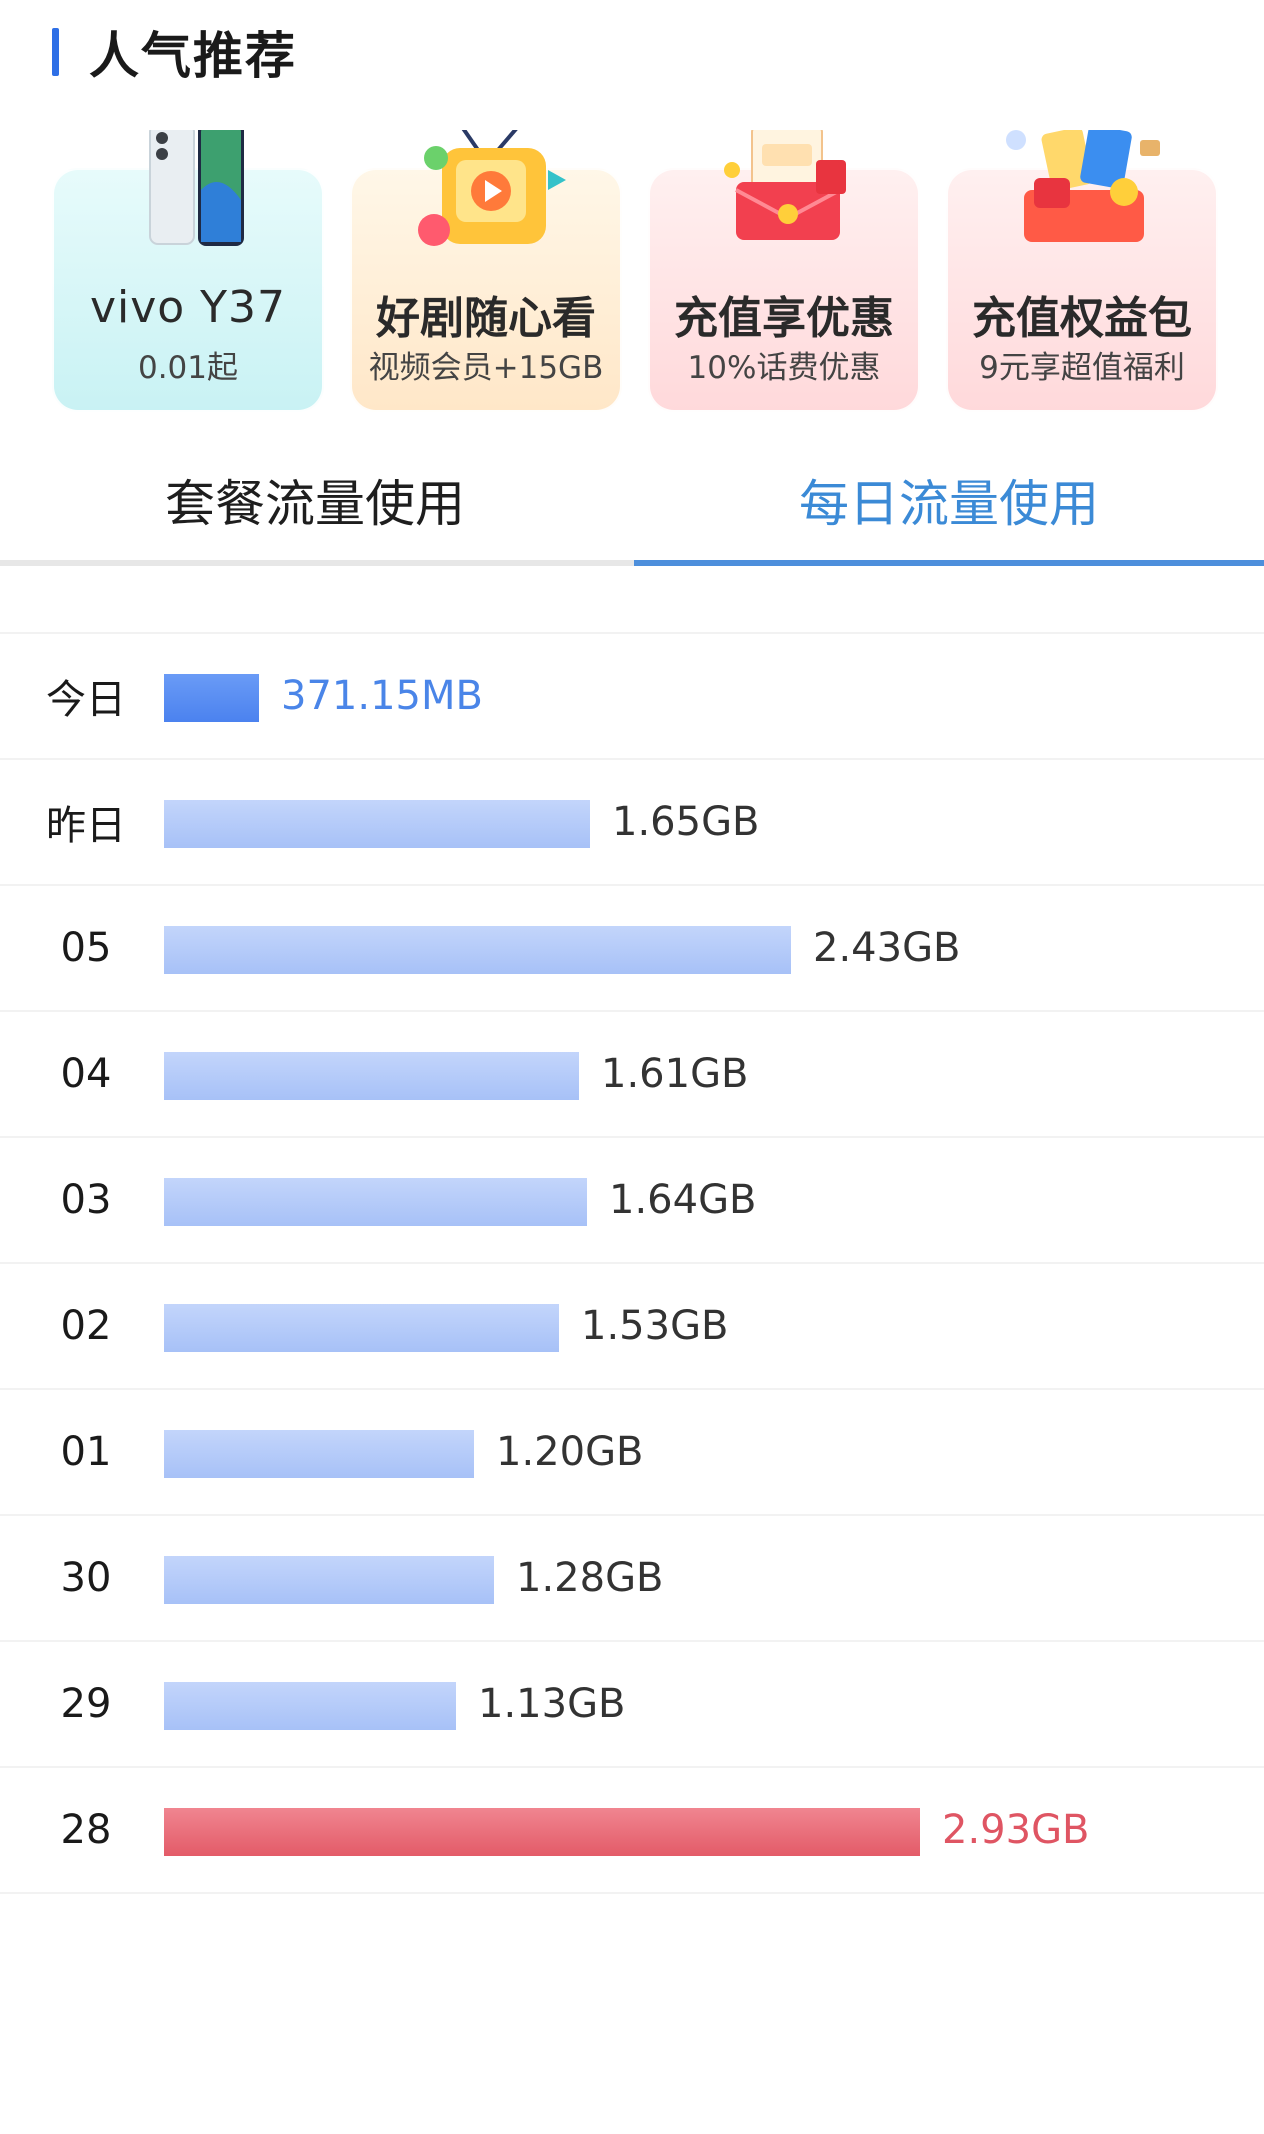  What do you see at coordinates (55, 52) in the screenshot?
I see `accent-bar` at bounding box center [55, 52].